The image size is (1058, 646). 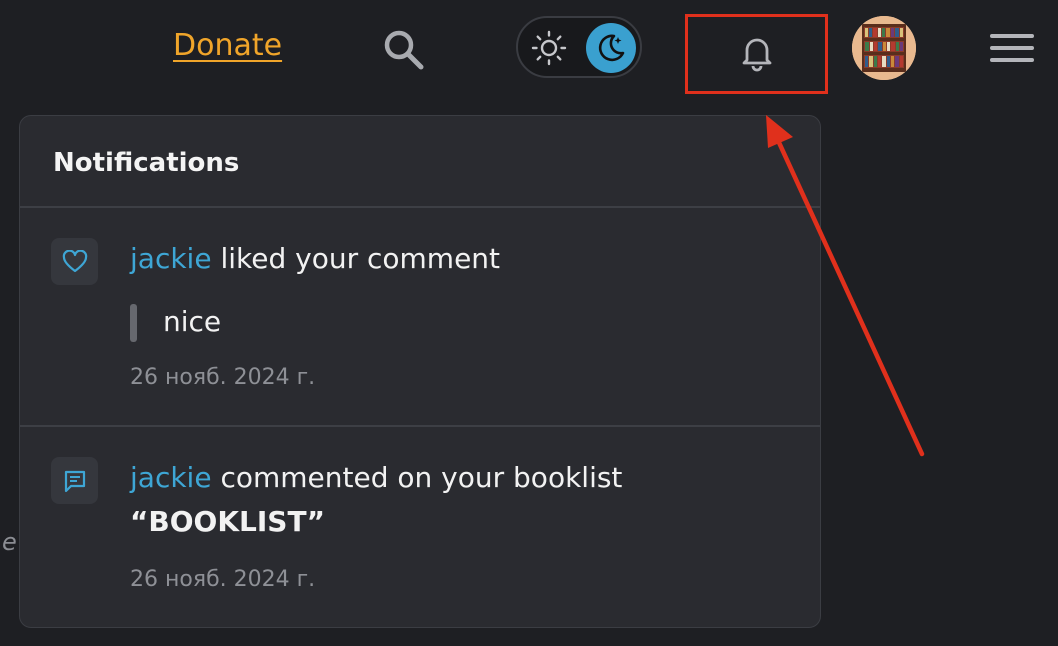 I want to click on moon-icon, so click(x=611, y=48).